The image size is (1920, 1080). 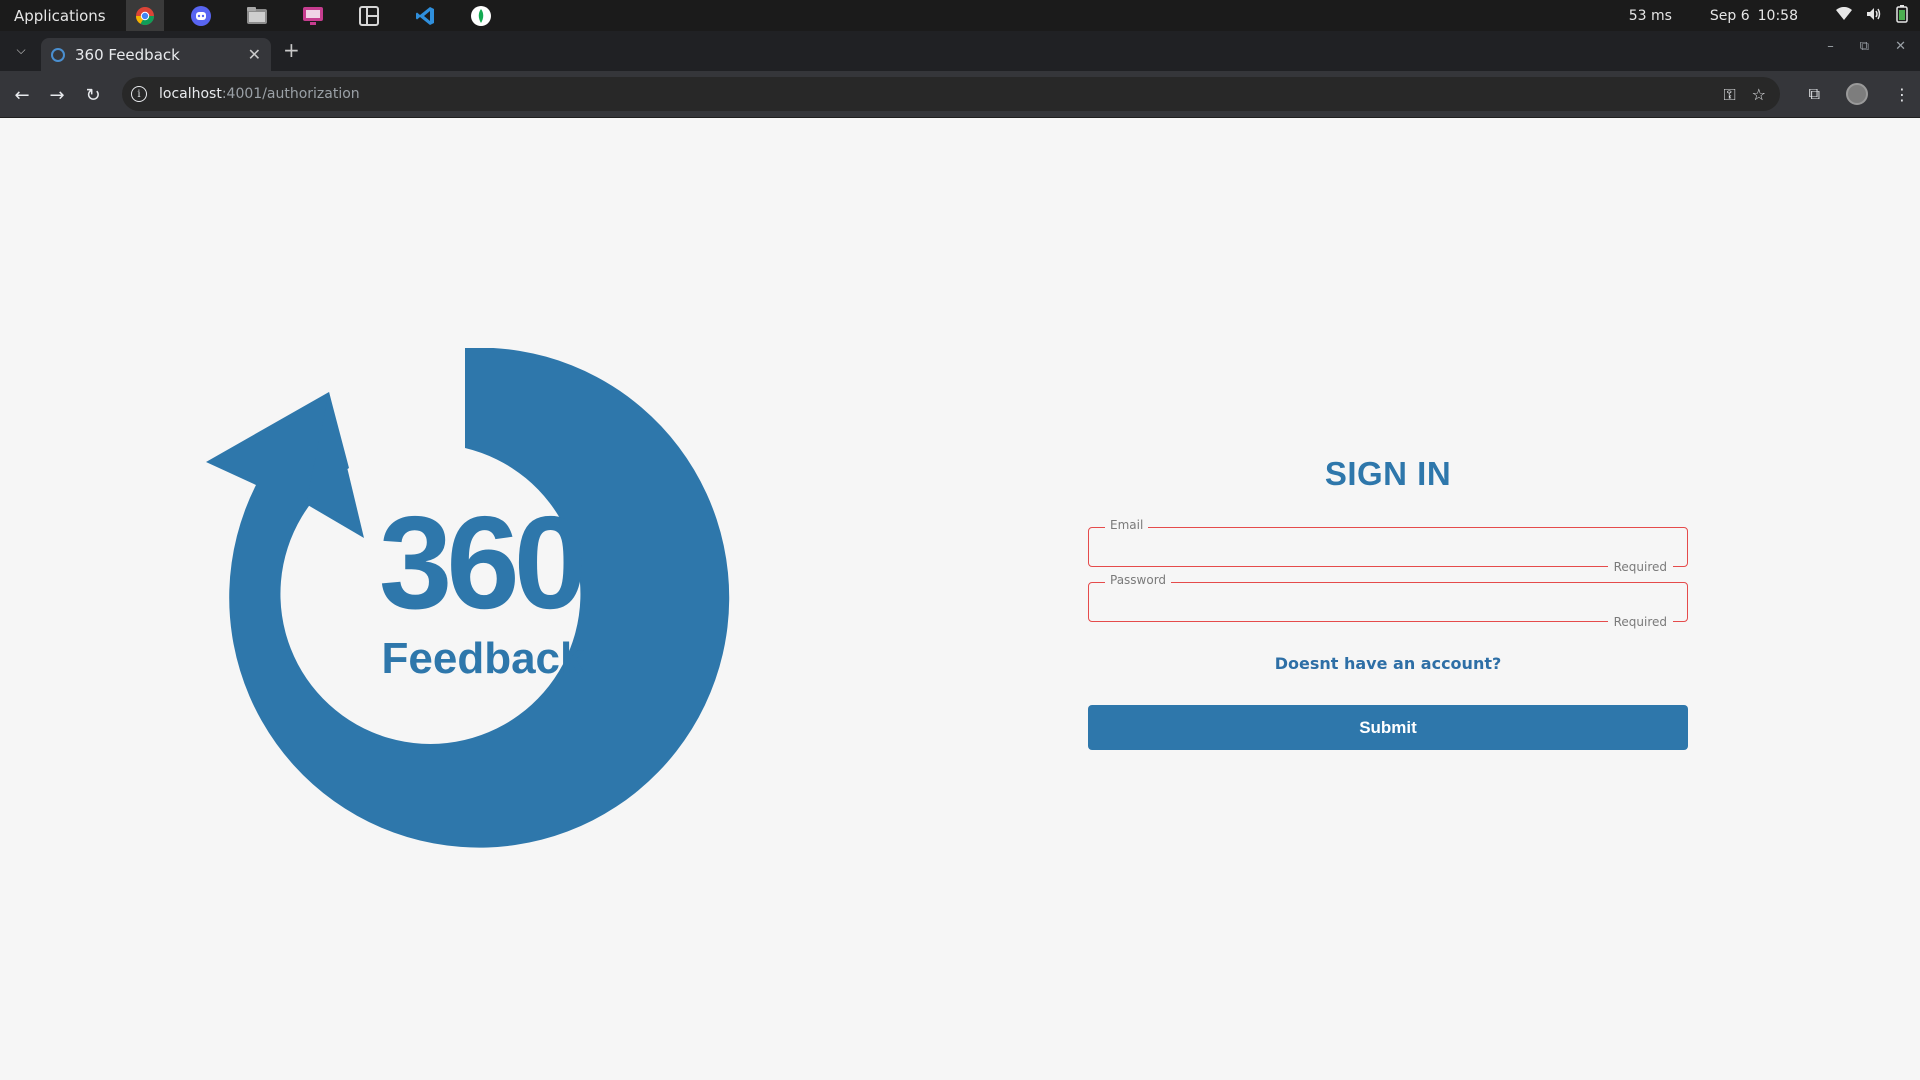 What do you see at coordinates (257, 15) in the screenshot?
I see `files-icon` at bounding box center [257, 15].